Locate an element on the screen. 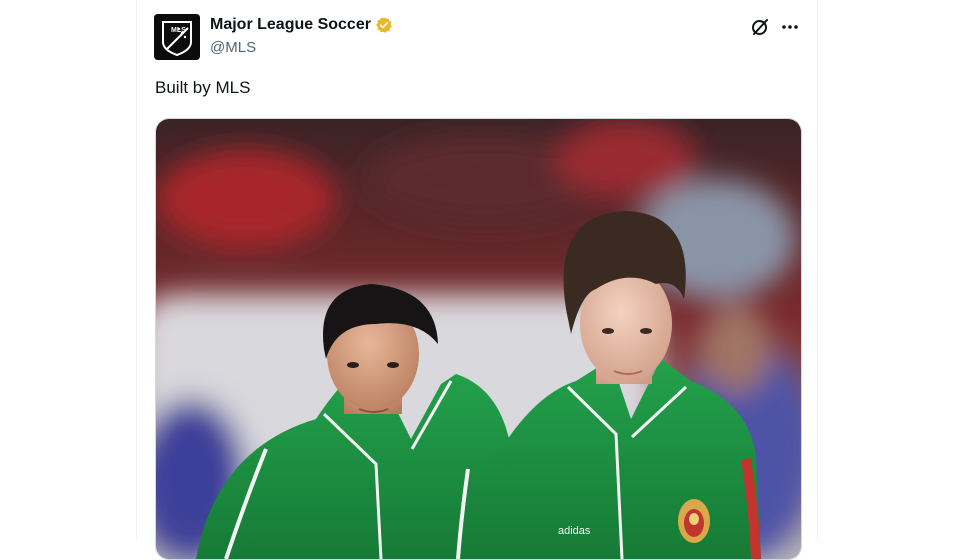 The width and height of the screenshot is (960, 560). more-options-button is located at coordinates (790, 27).